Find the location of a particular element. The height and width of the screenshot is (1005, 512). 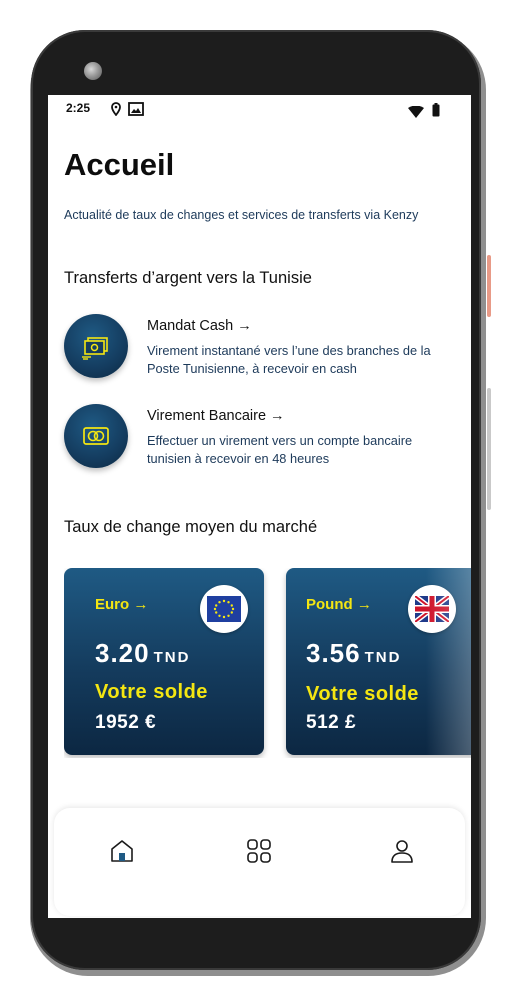

bank-card-icon is located at coordinates (96, 436).